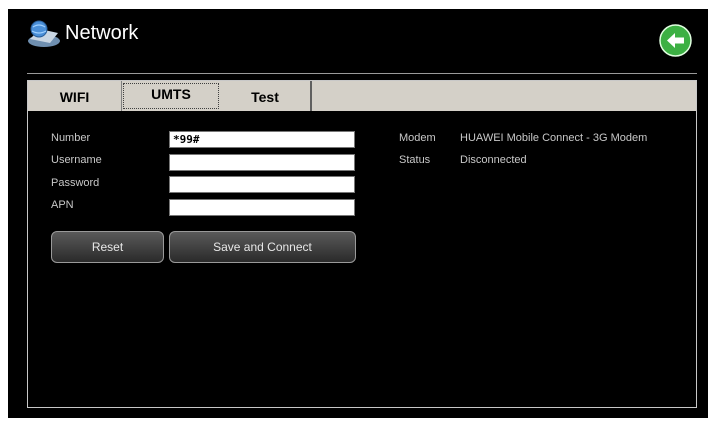 The width and height of the screenshot is (713, 421). What do you see at coordinates (362, 73) in the screenshot?
I see `header-divider` at bounding box center [362, 73].